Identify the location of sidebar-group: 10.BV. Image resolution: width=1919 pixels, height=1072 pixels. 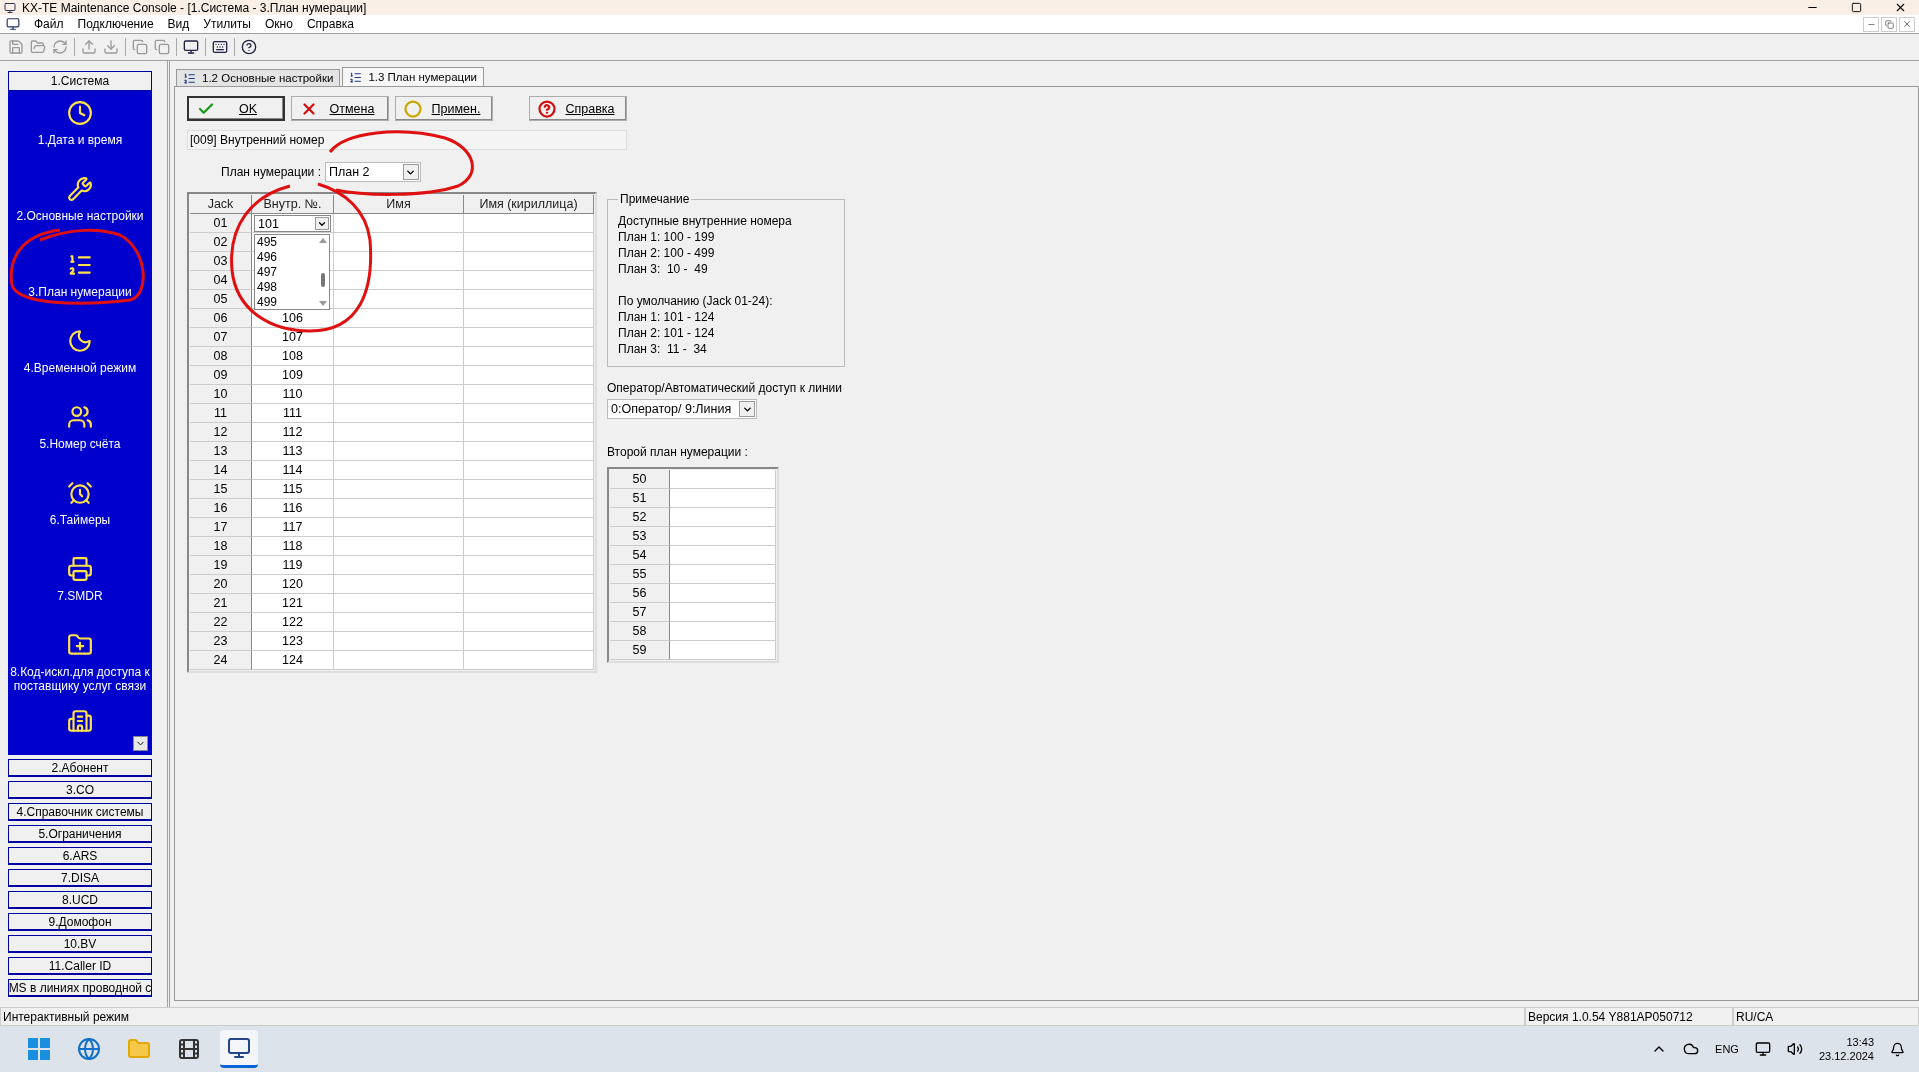
(80, 944).